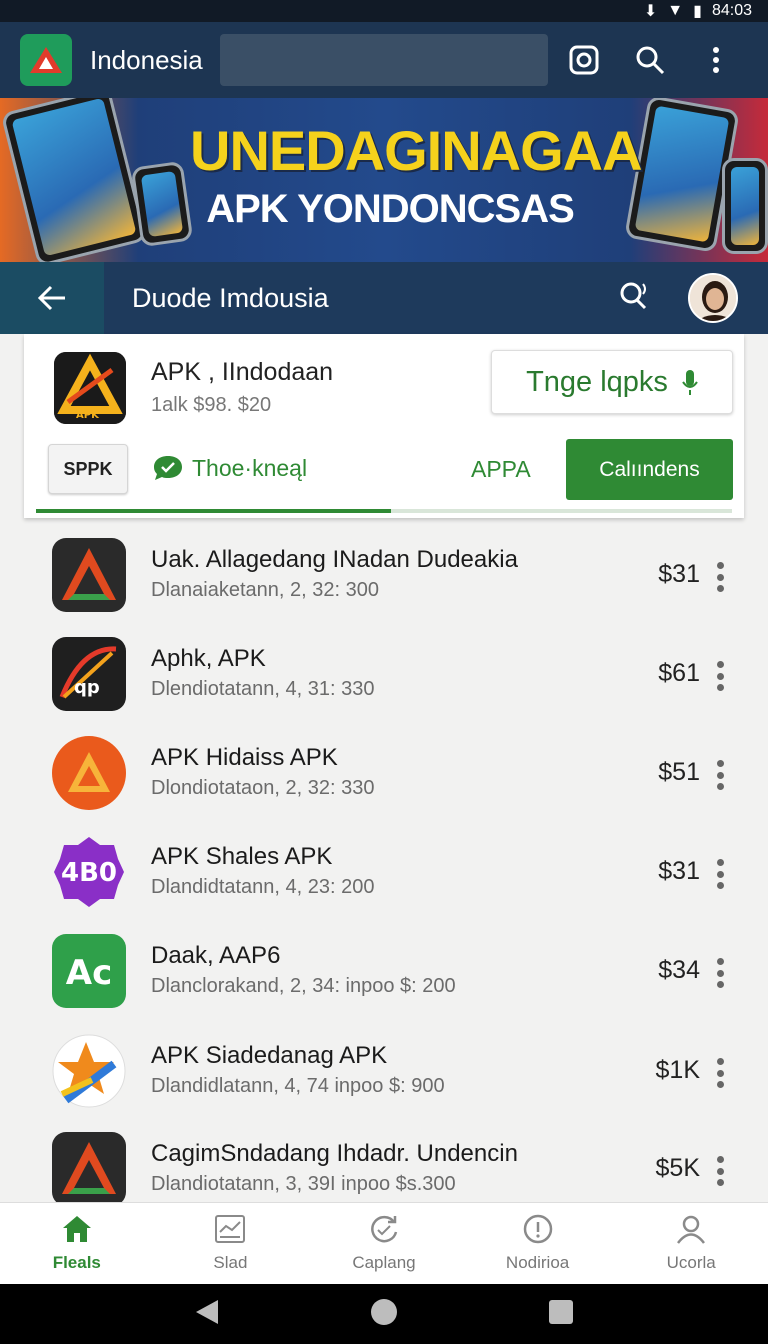  I want to click on system-home-icon, so click(384, 1314).